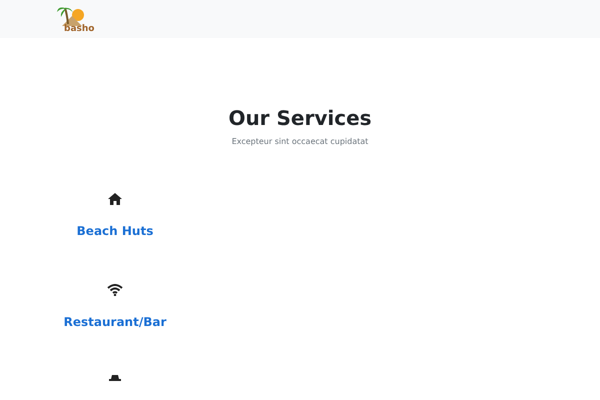 Image resolution: width=600 pixels, height=400 pixels. Describe the element at coordinates (300, 141) in the screenshot. I see `section-subtitle: Excepteur sint occaecat cupidatat` at that location.